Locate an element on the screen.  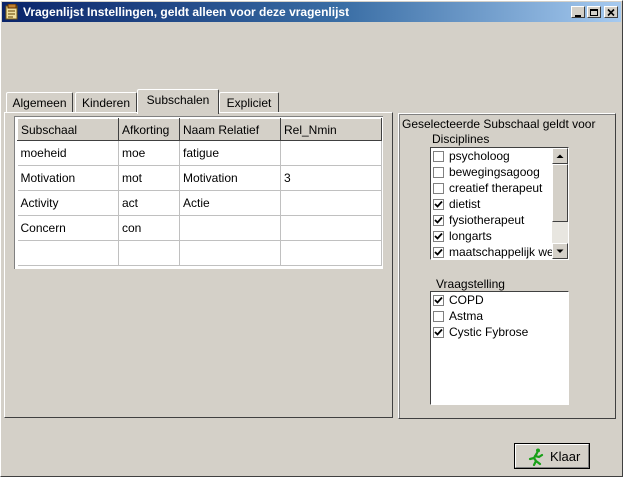
list-item-label: maatschappelijk werker is located at coordinates (509, 252).